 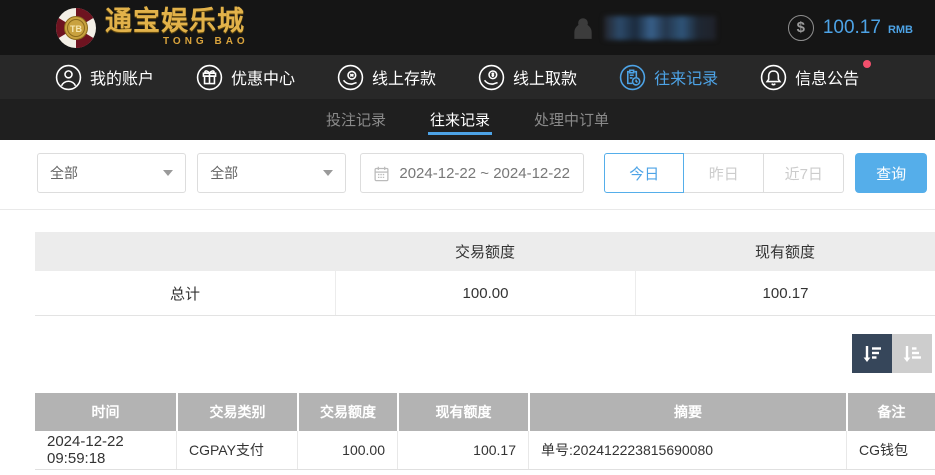 I want to click on cell-current-balance: 100.17, so click(x=462, y=450).